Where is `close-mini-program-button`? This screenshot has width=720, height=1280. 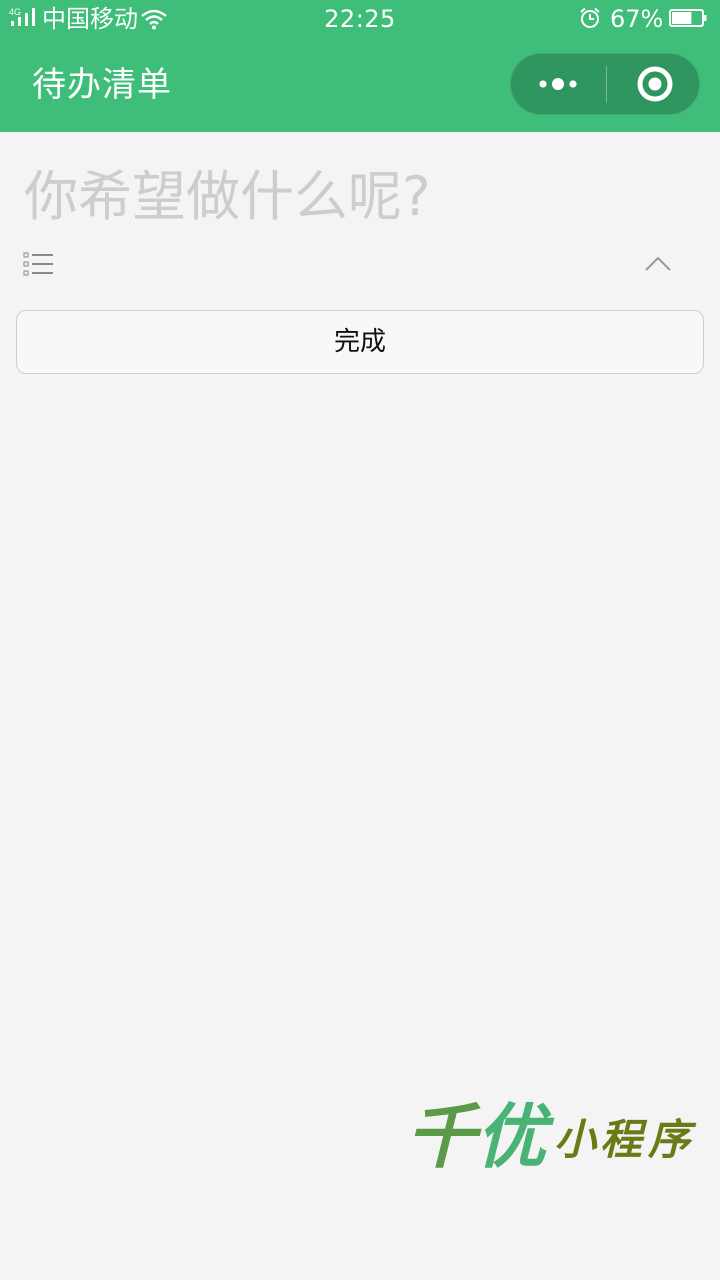
close-mini-program-button is located at coordinates (653, 84).